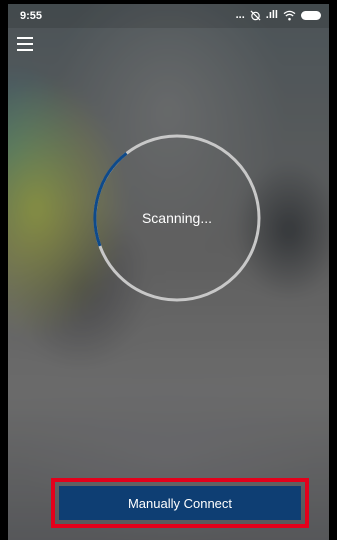  I want to click on menu-bar-middle, so click(25, 44).